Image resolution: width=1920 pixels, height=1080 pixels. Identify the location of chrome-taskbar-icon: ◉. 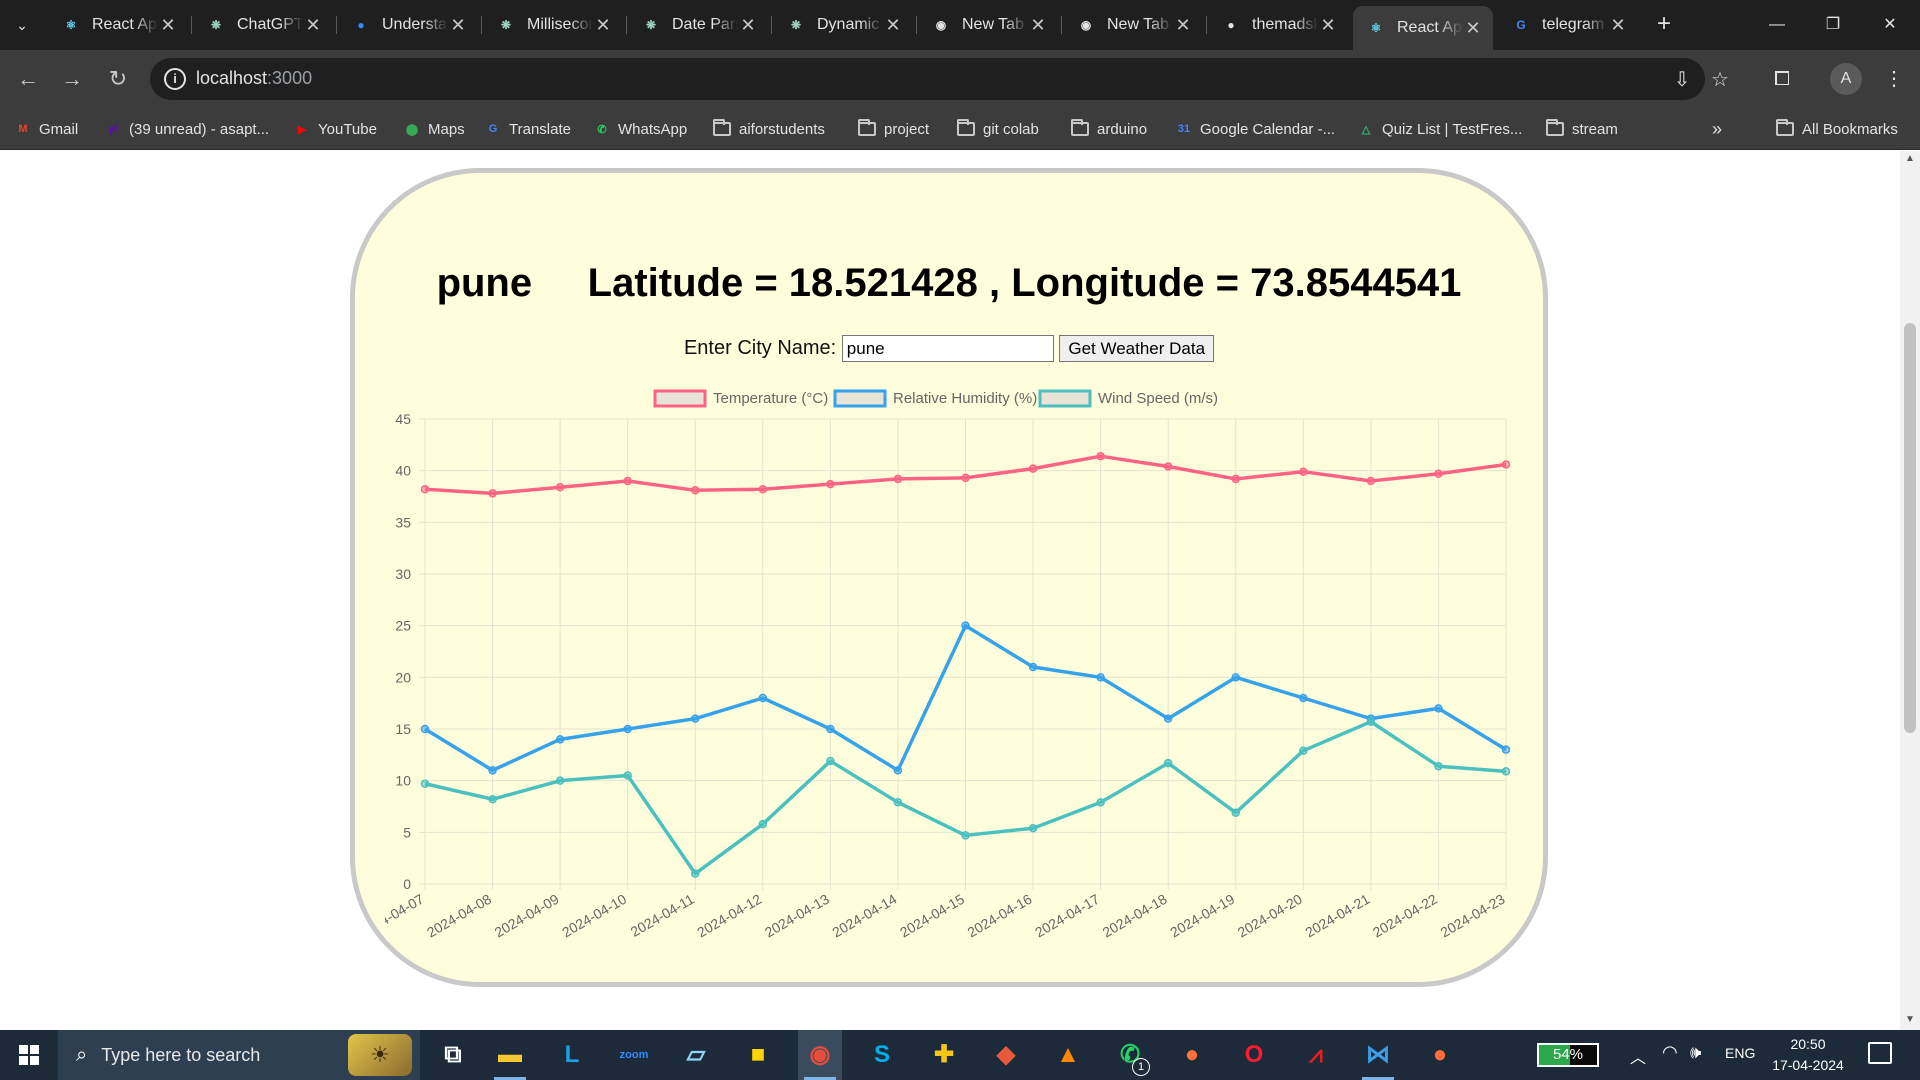
(820, 1055).